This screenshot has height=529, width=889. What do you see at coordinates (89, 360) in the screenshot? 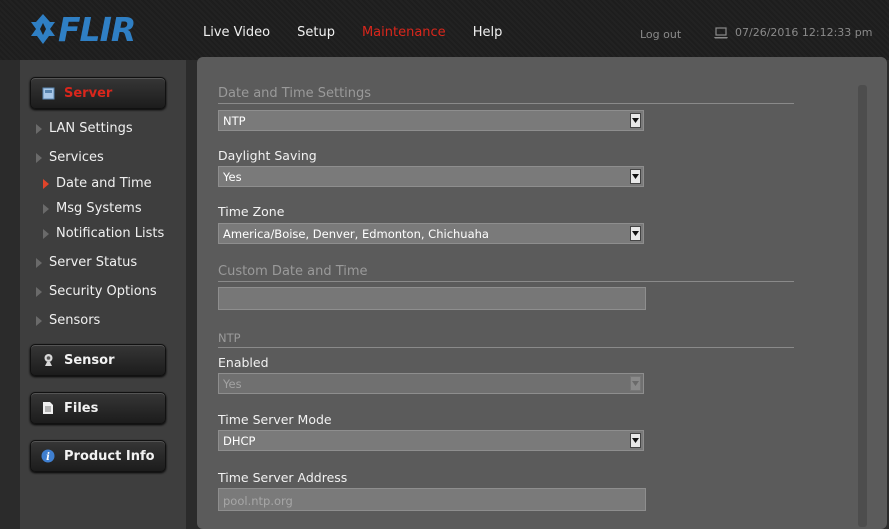
I see `sensor-button-label: Sensor` at bounding box center [89, 360].